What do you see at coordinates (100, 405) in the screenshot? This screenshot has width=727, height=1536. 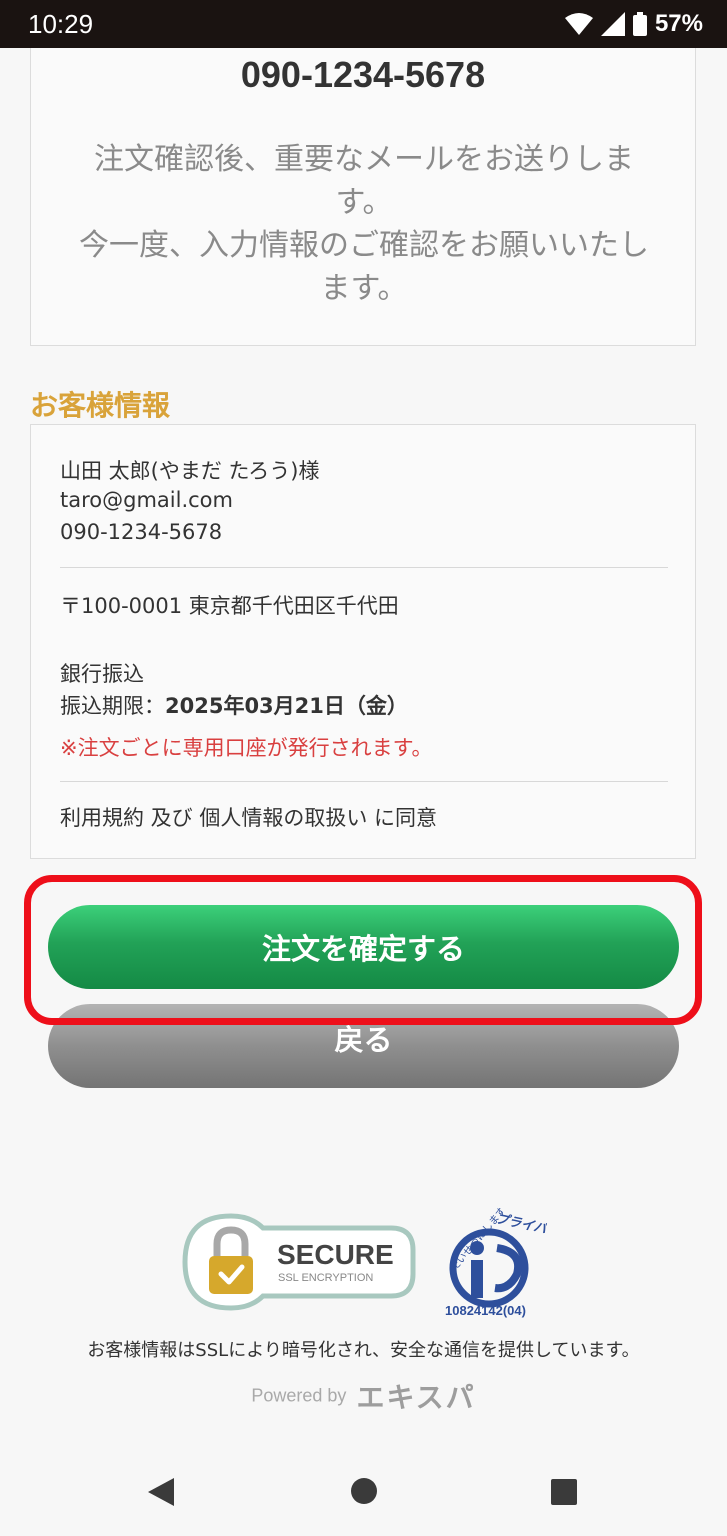 I see `customer-info-heading: お客様情報` at bounding box center [100, 405].